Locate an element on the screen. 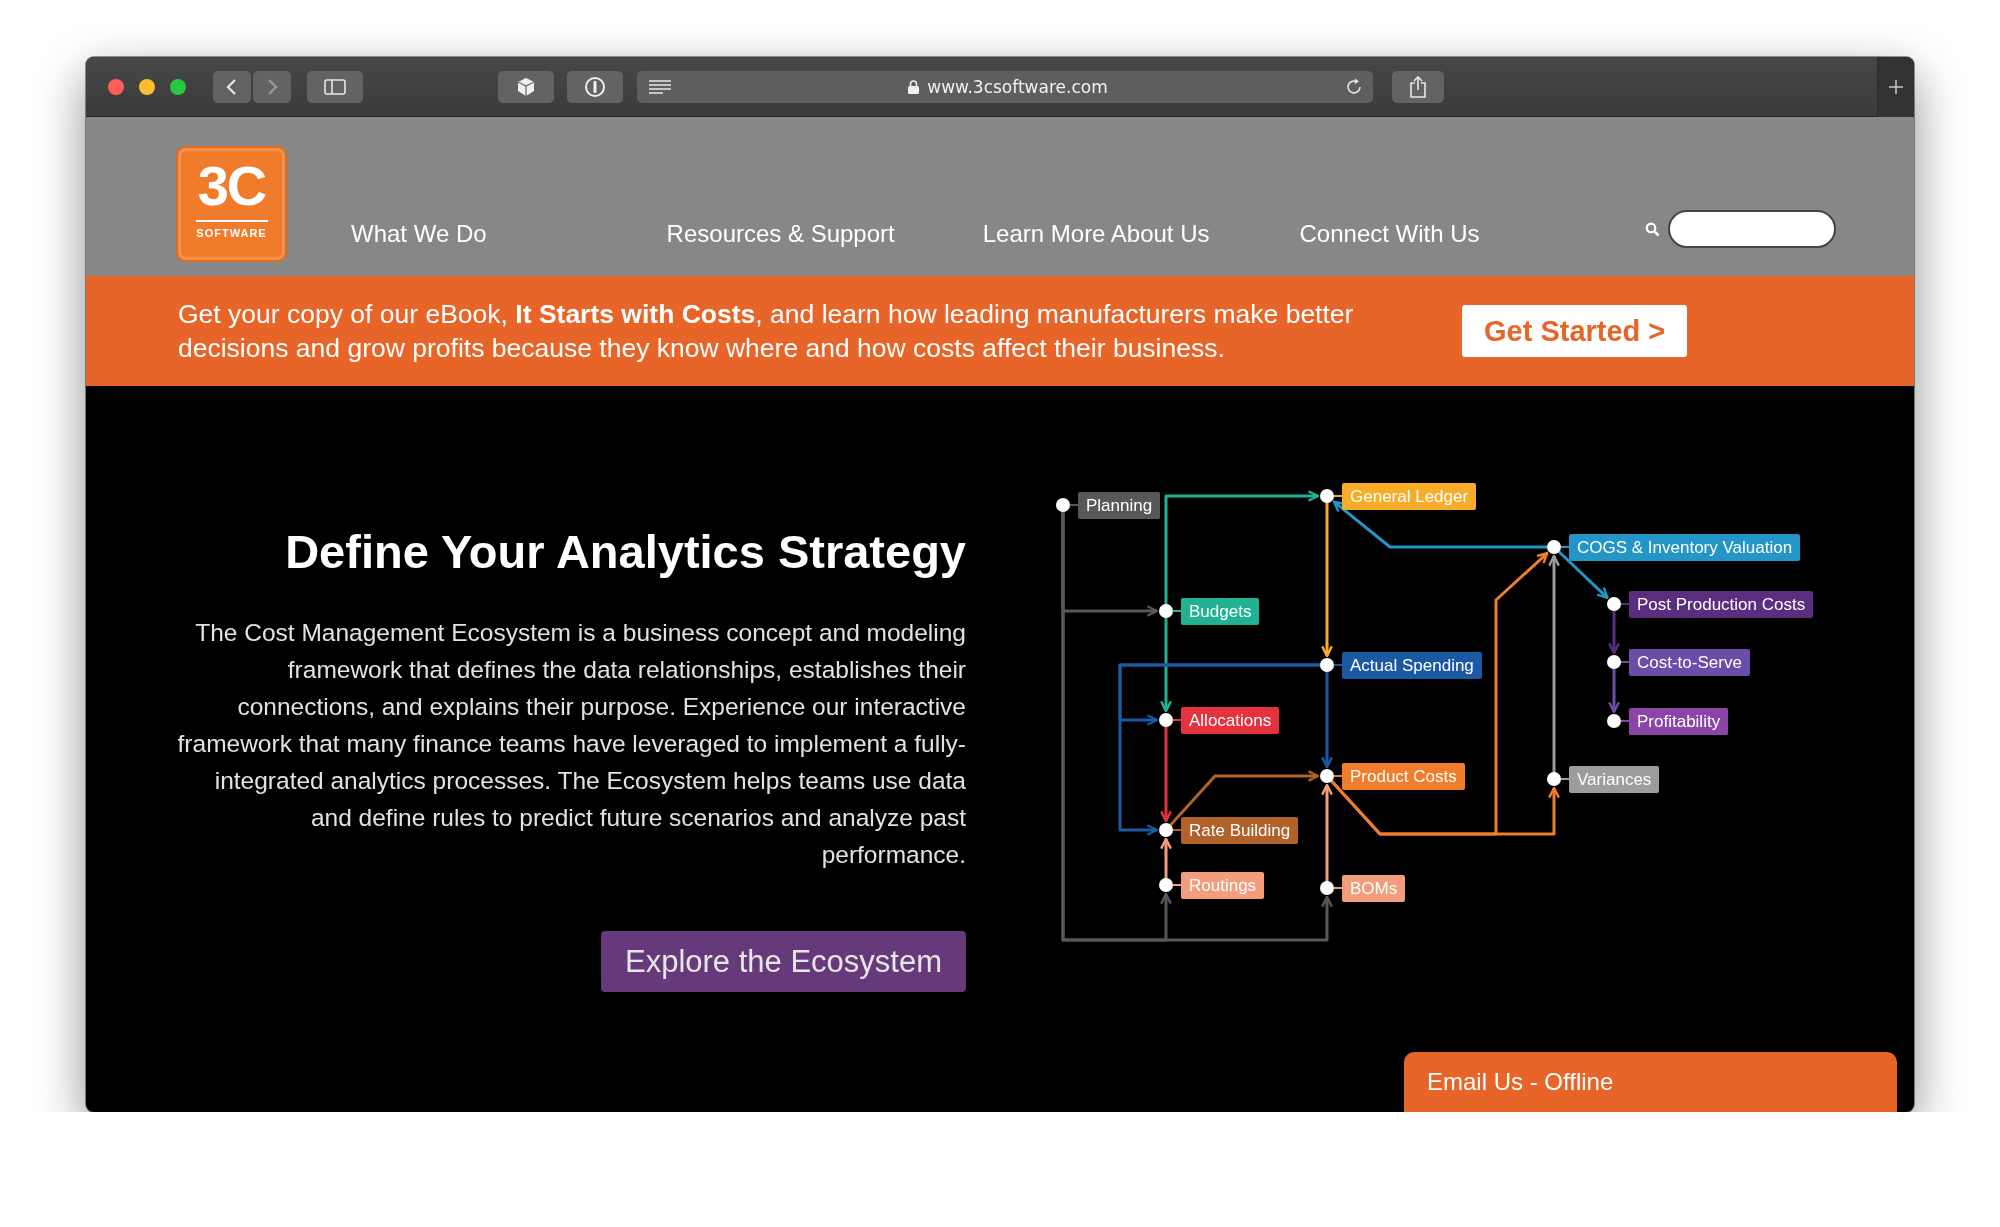 This screenshot has height=1227, width=2000. new-tab-button is located at coordinates (1895, 87).